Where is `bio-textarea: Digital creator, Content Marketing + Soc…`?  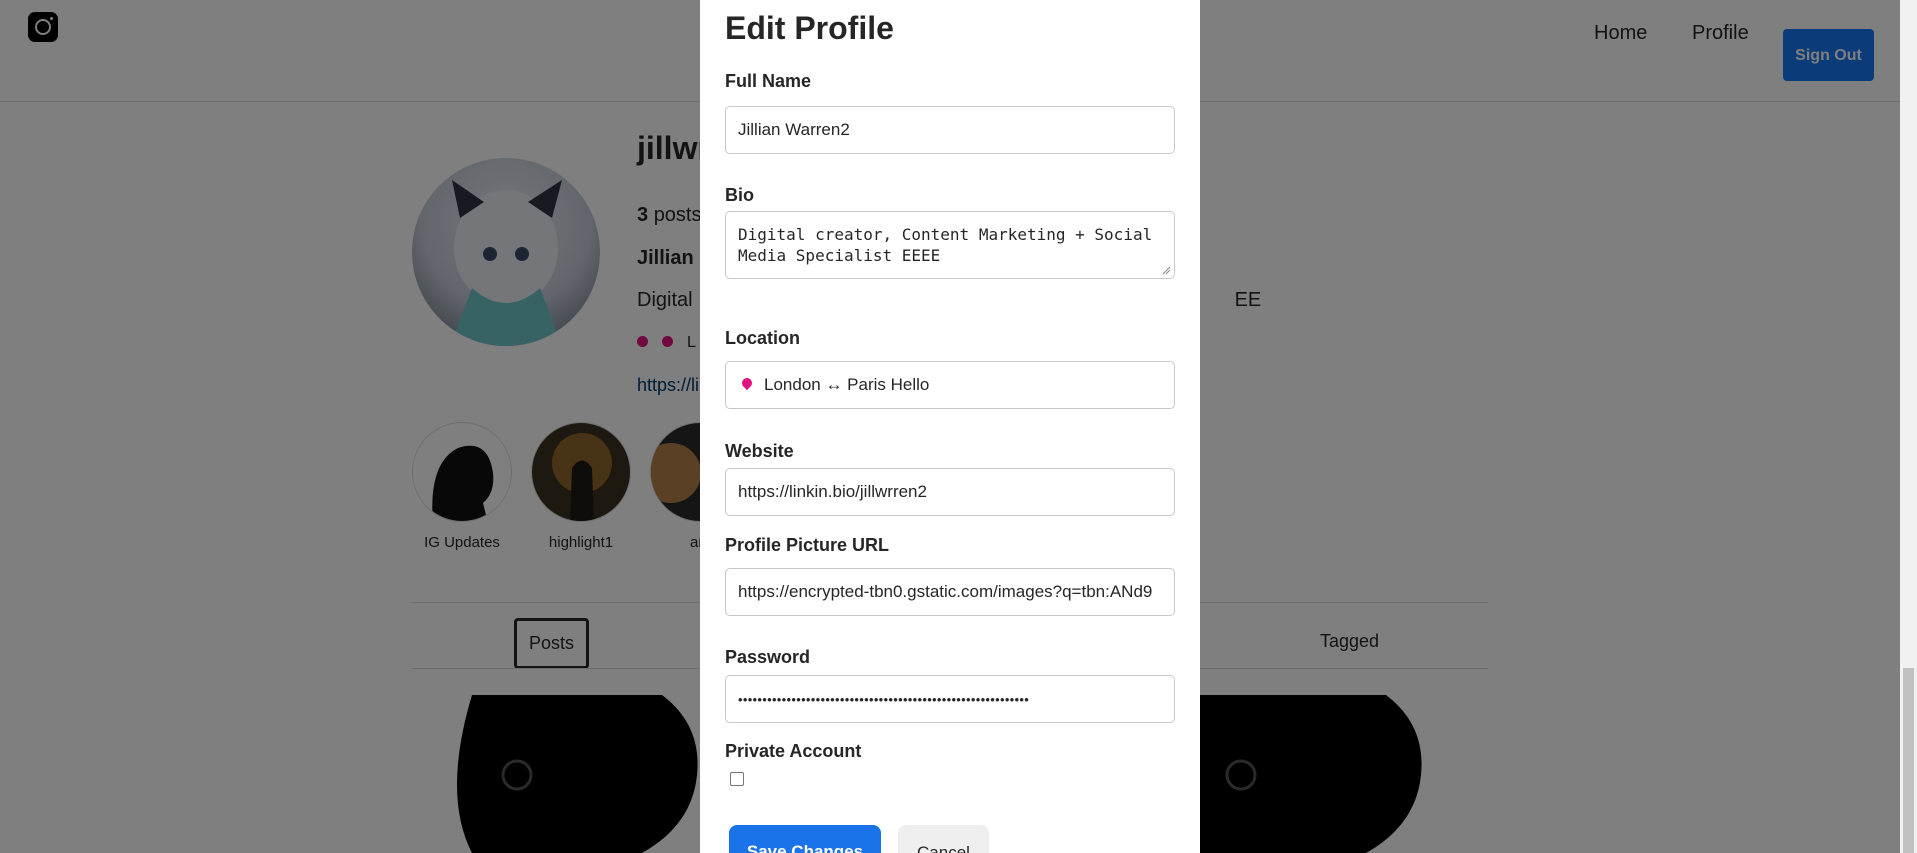 bio-textarea: Digital creator, Content Marketing + Soc… is located at coordinates (950, 245).